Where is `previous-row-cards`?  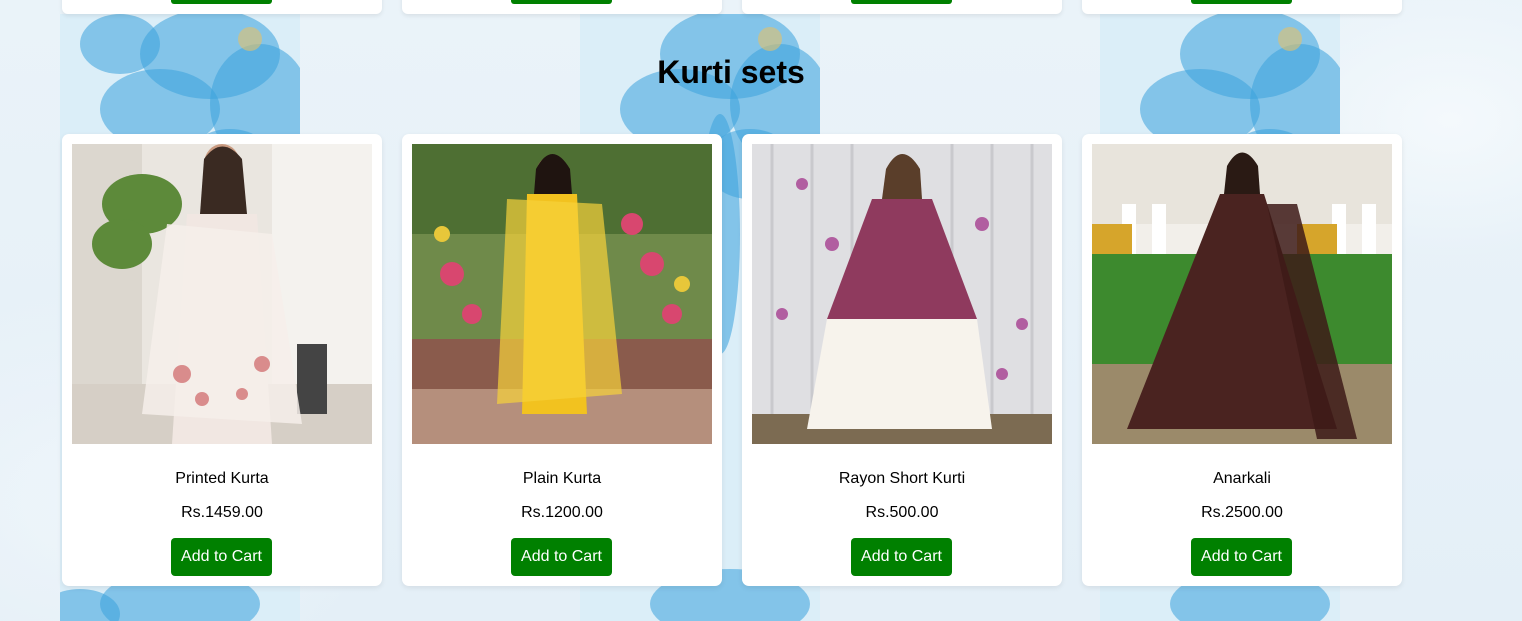
previous-row-cards is located at coordinates (761, 7).